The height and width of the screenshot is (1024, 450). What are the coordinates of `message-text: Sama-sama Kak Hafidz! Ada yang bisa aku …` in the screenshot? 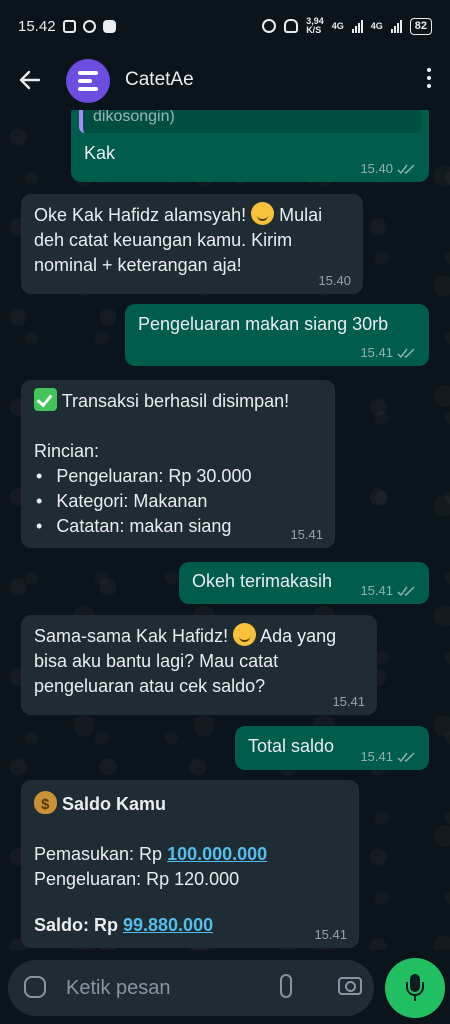 It's located at (199, 661).